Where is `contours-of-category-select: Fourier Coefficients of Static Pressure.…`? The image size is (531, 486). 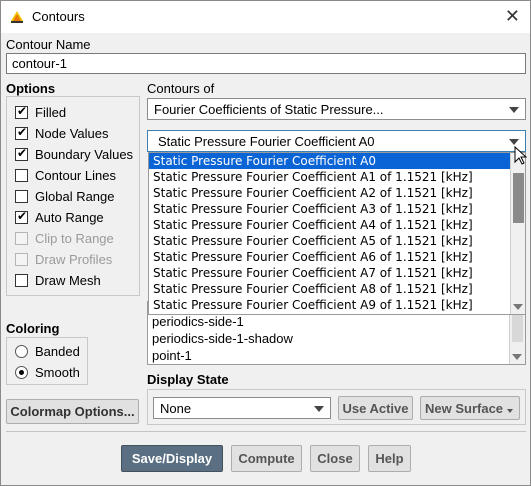
contours-of-category-select: Fourier Coefficients of Static Pressure.… is located at coordinates (336, 109).